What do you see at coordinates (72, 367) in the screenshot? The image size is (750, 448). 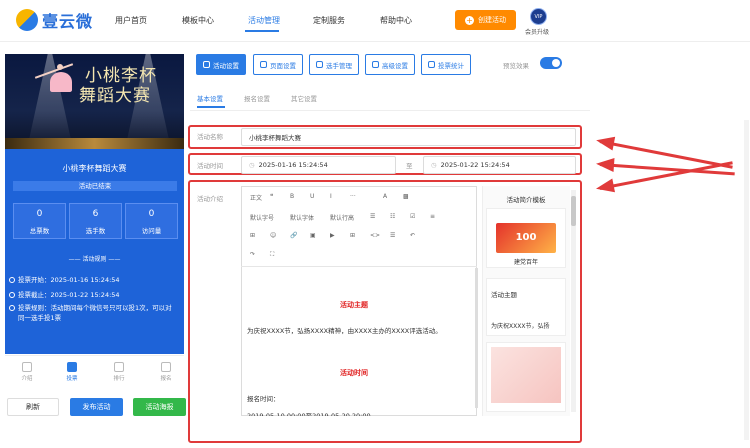 I see `vote-icon` at bounding box center [72, 367].